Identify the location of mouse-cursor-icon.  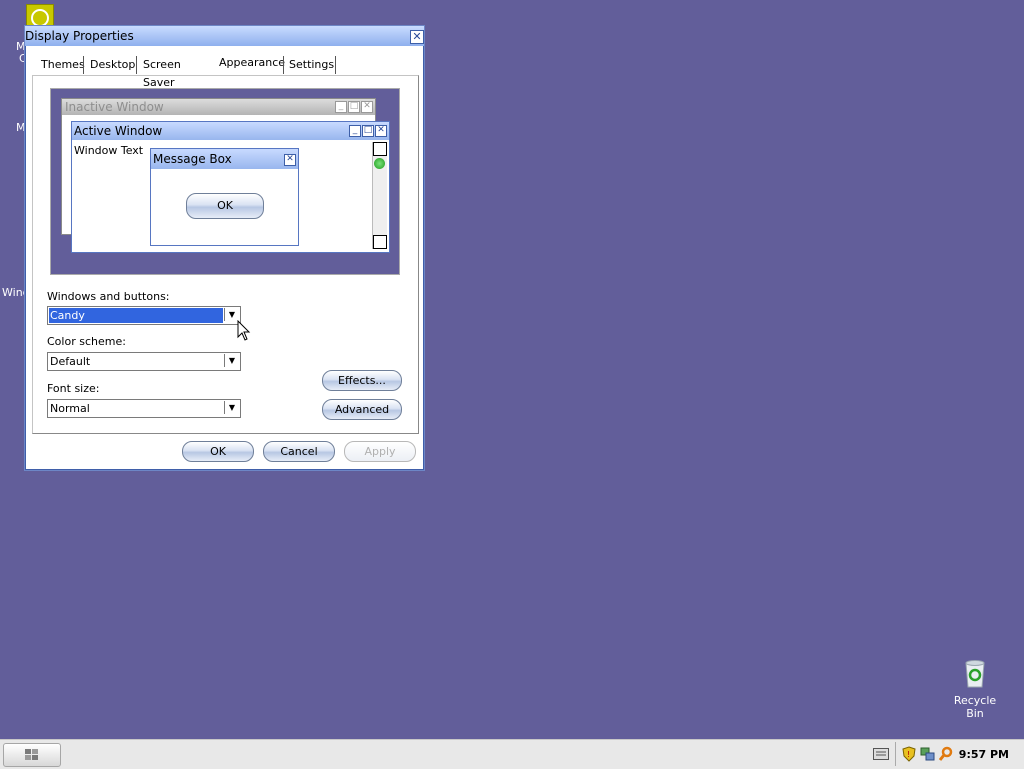
(244, 330).